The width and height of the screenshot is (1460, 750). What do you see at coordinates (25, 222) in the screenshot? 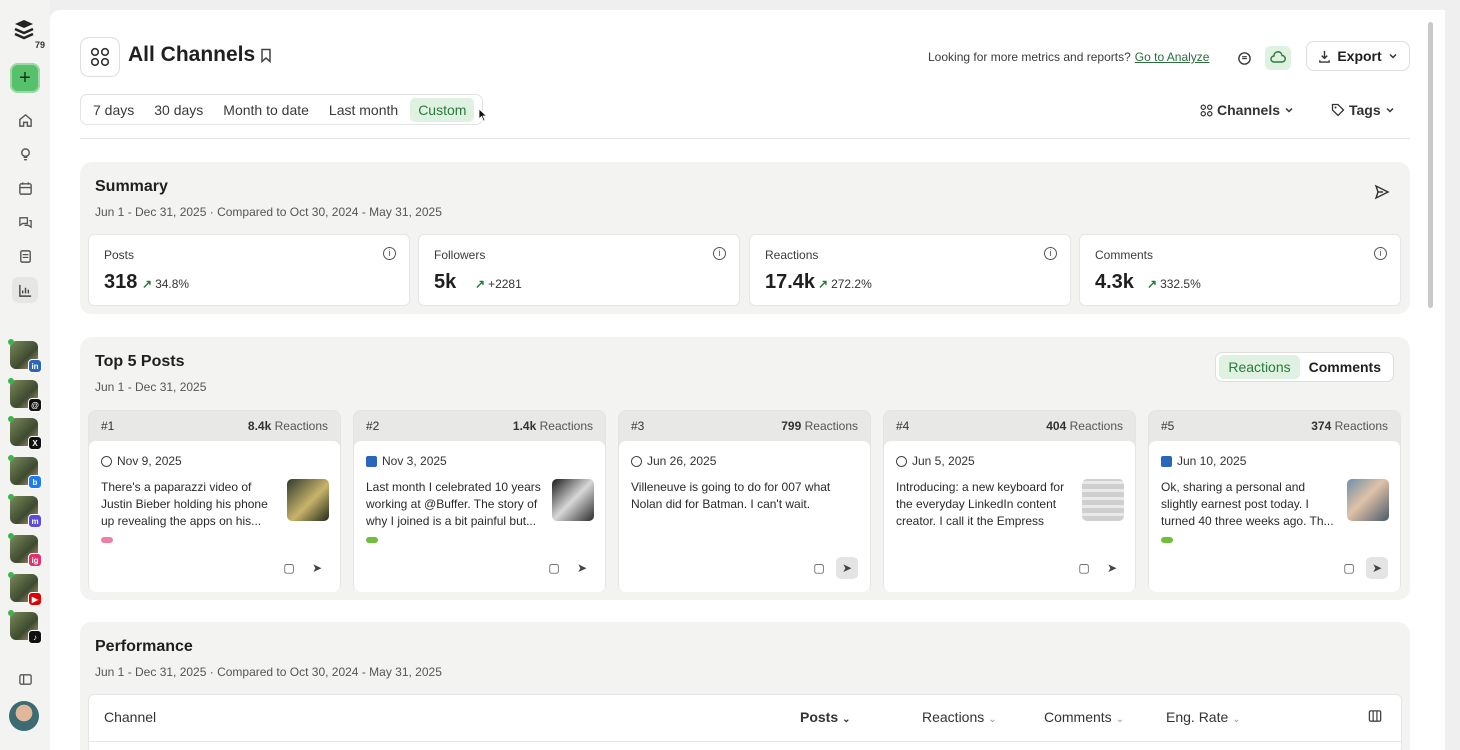
I see `chat-icon` at bounding box center [25, 222].